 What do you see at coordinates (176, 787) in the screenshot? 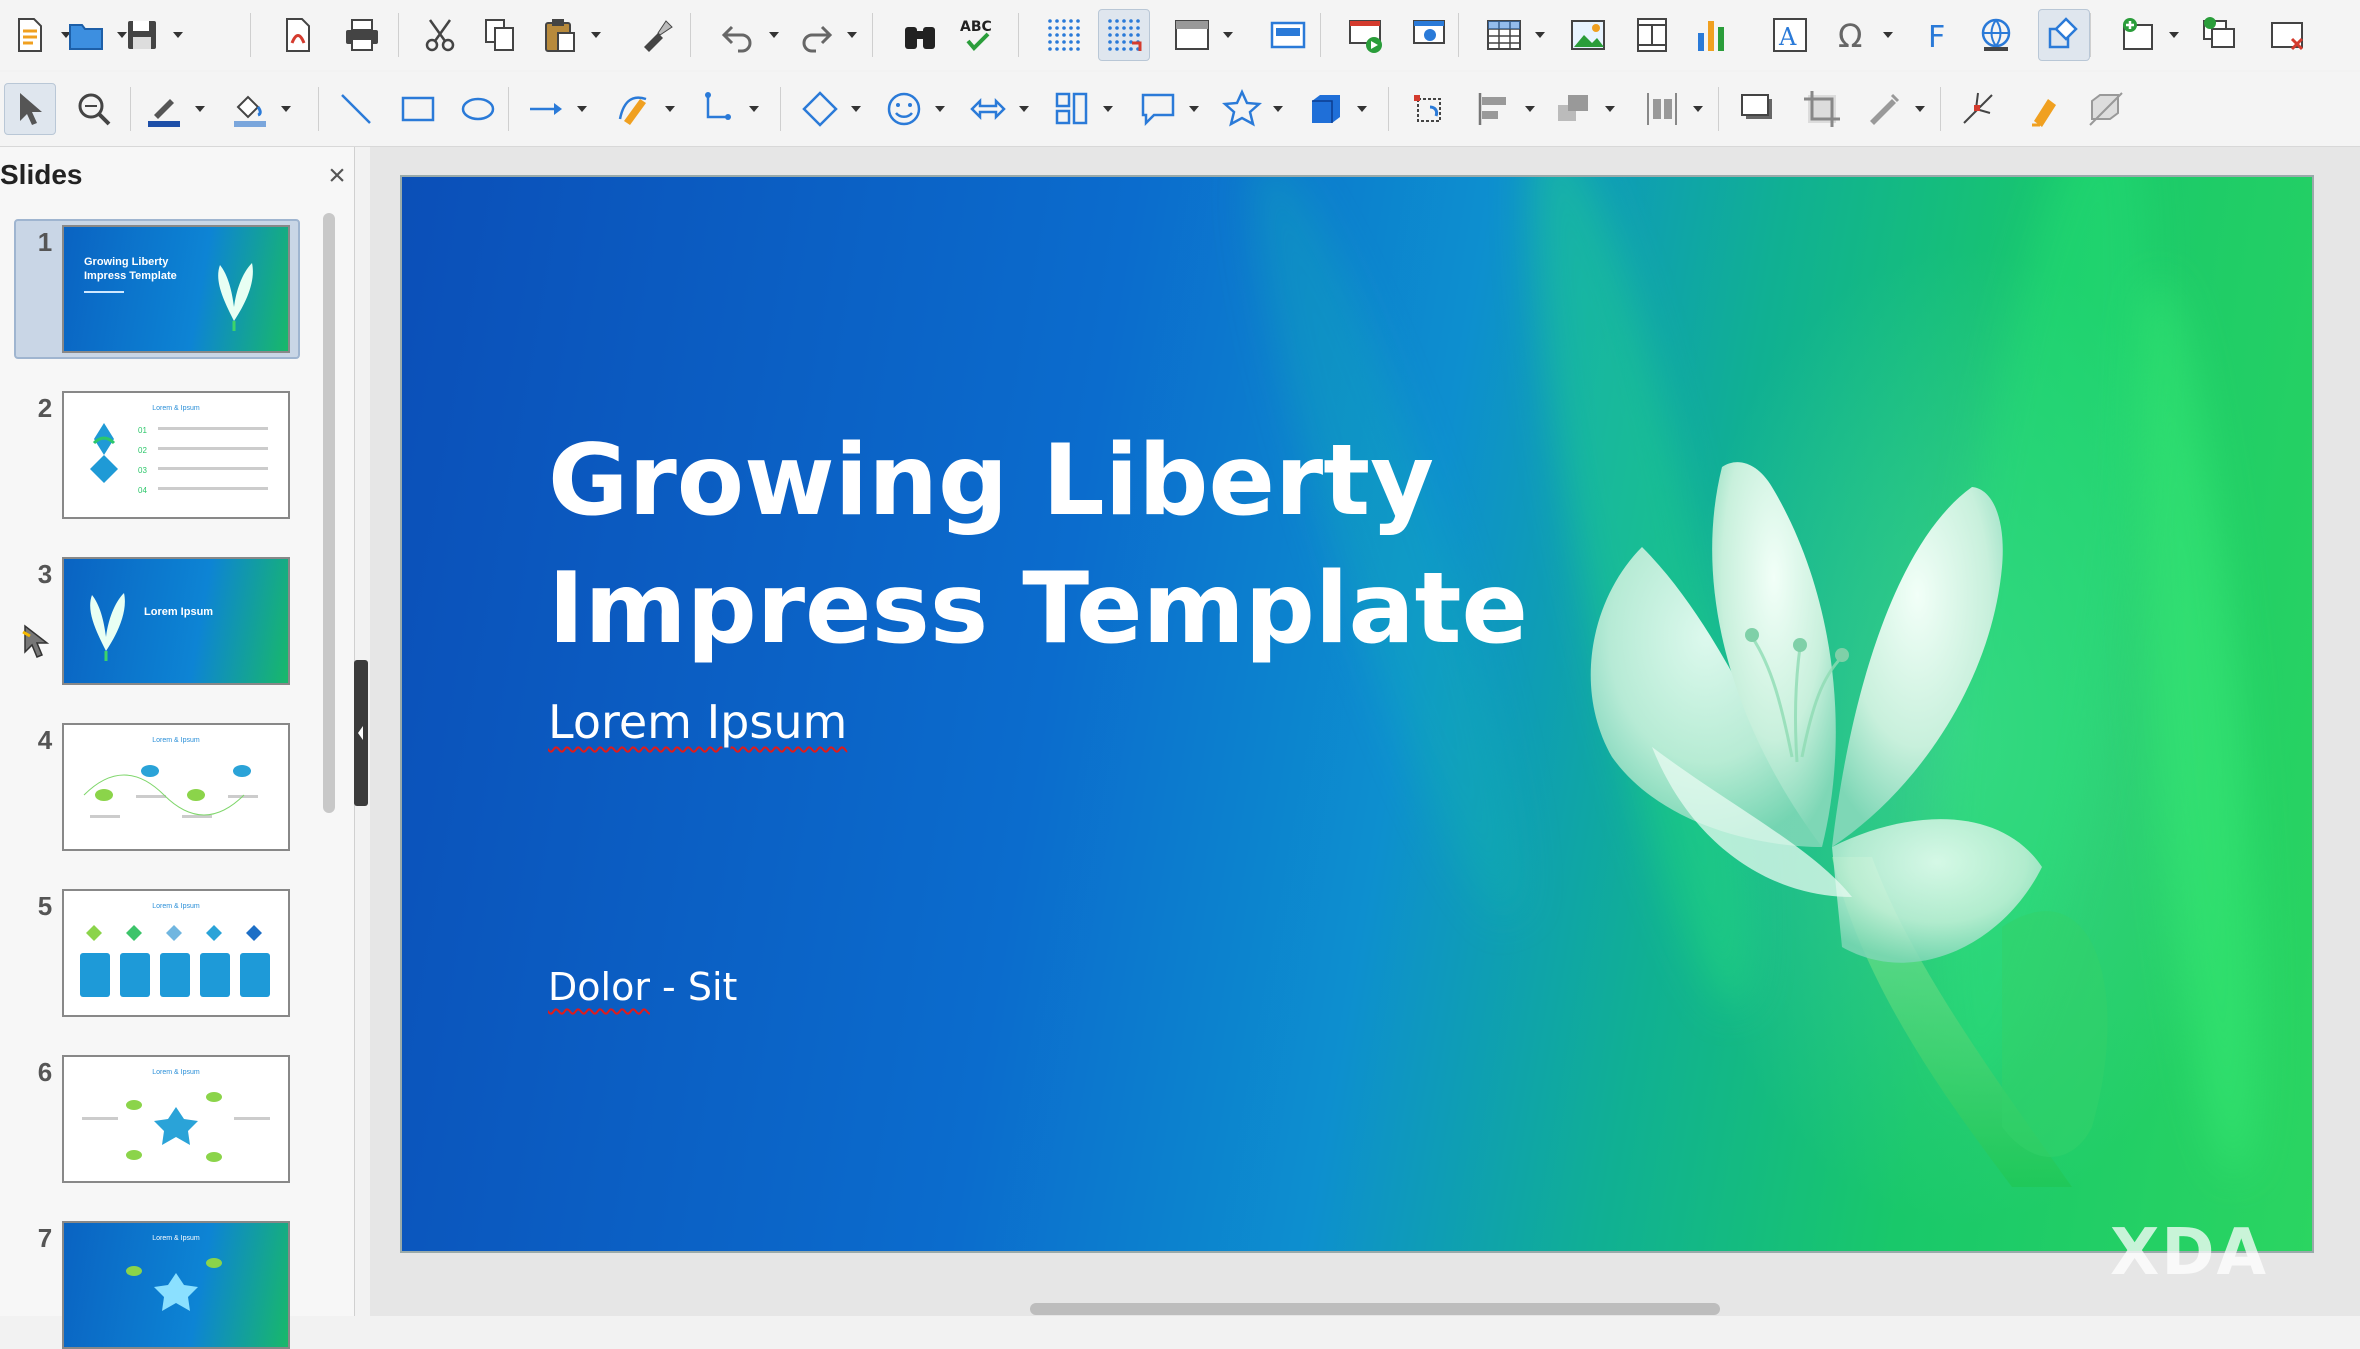
I see `slide-thumbnail-4: Lorem & Ipsum` at bounding box center [176, 787].